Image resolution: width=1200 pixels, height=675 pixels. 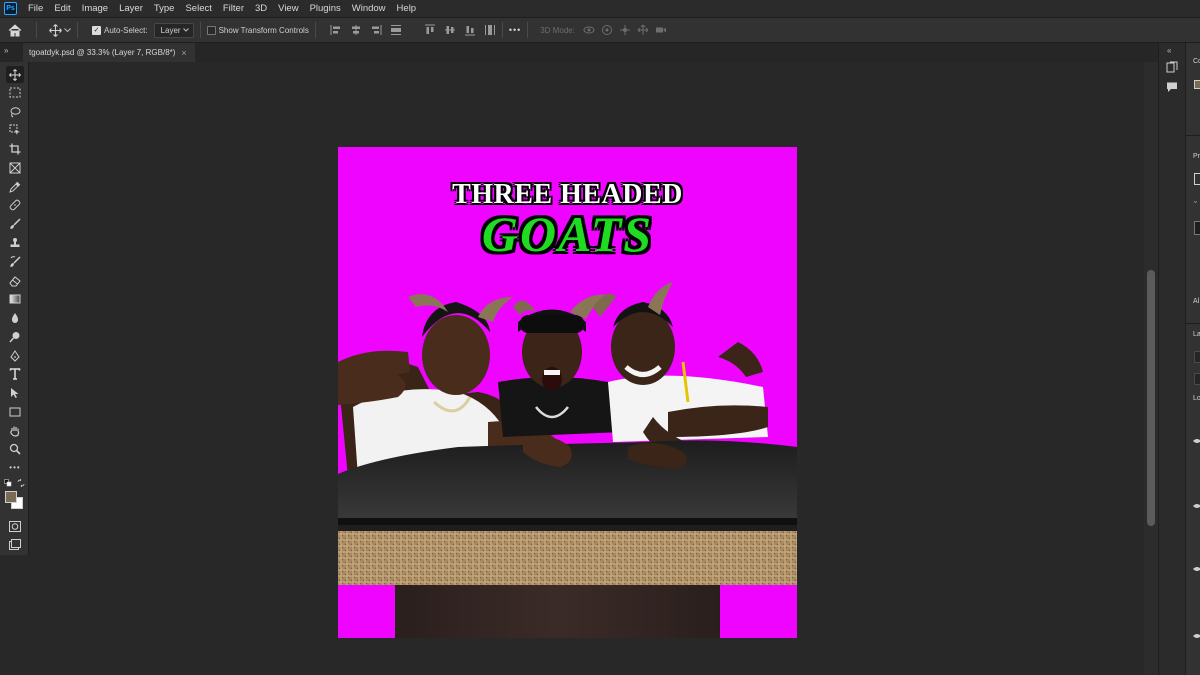 What do you see at coordinates (15, 111) in the screenshot?
I see `lasso-tool-button` at bounding box center [15, 111].